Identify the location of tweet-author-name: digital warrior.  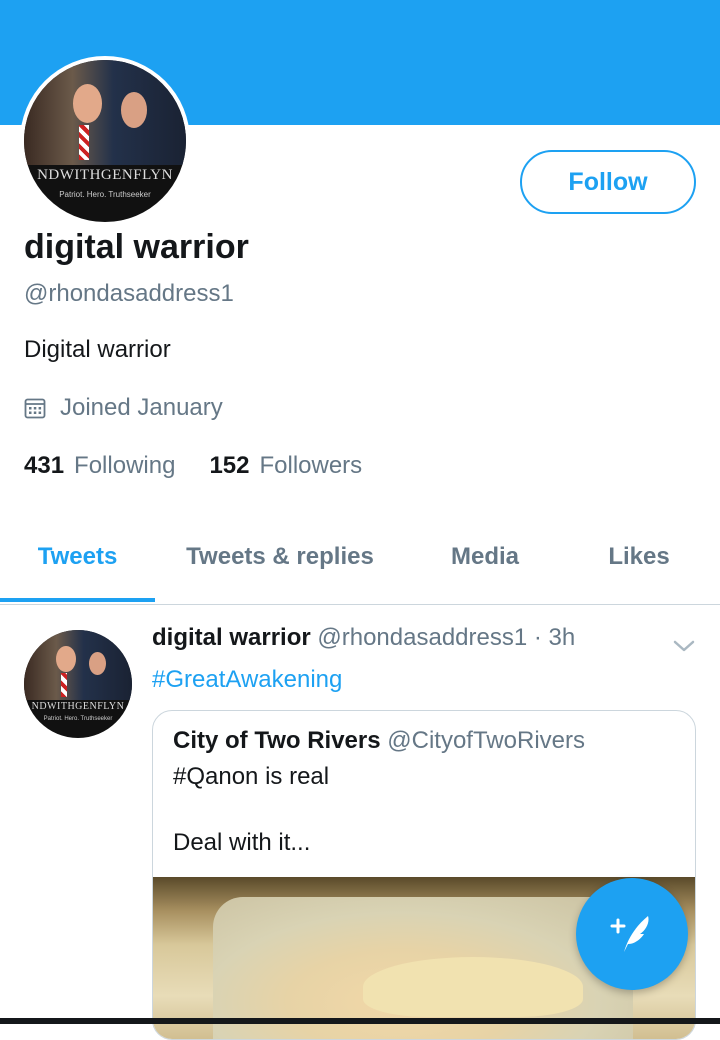
(231, 637).